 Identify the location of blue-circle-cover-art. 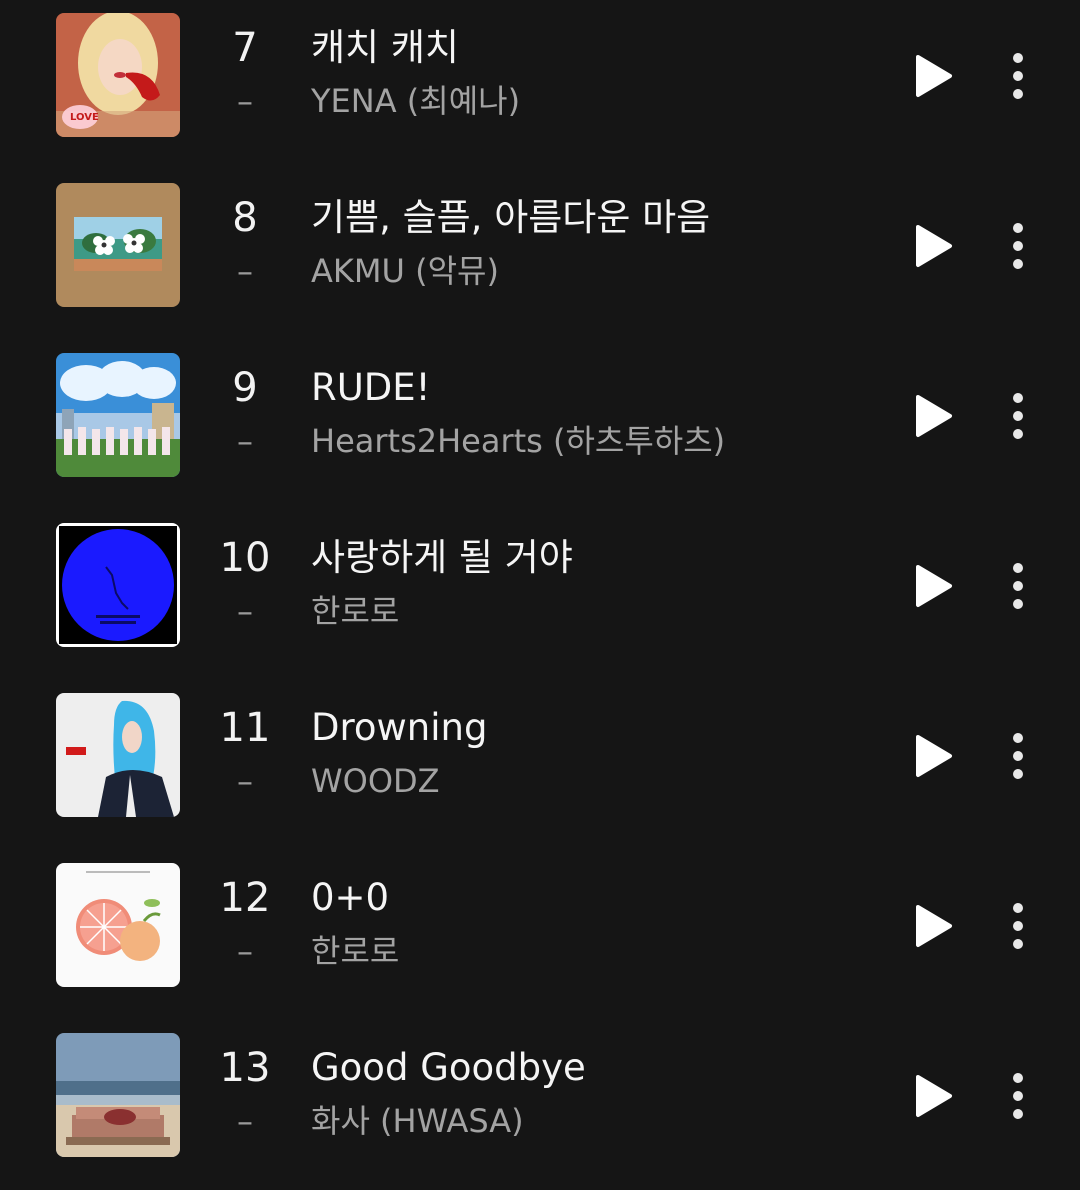
(118, 585).